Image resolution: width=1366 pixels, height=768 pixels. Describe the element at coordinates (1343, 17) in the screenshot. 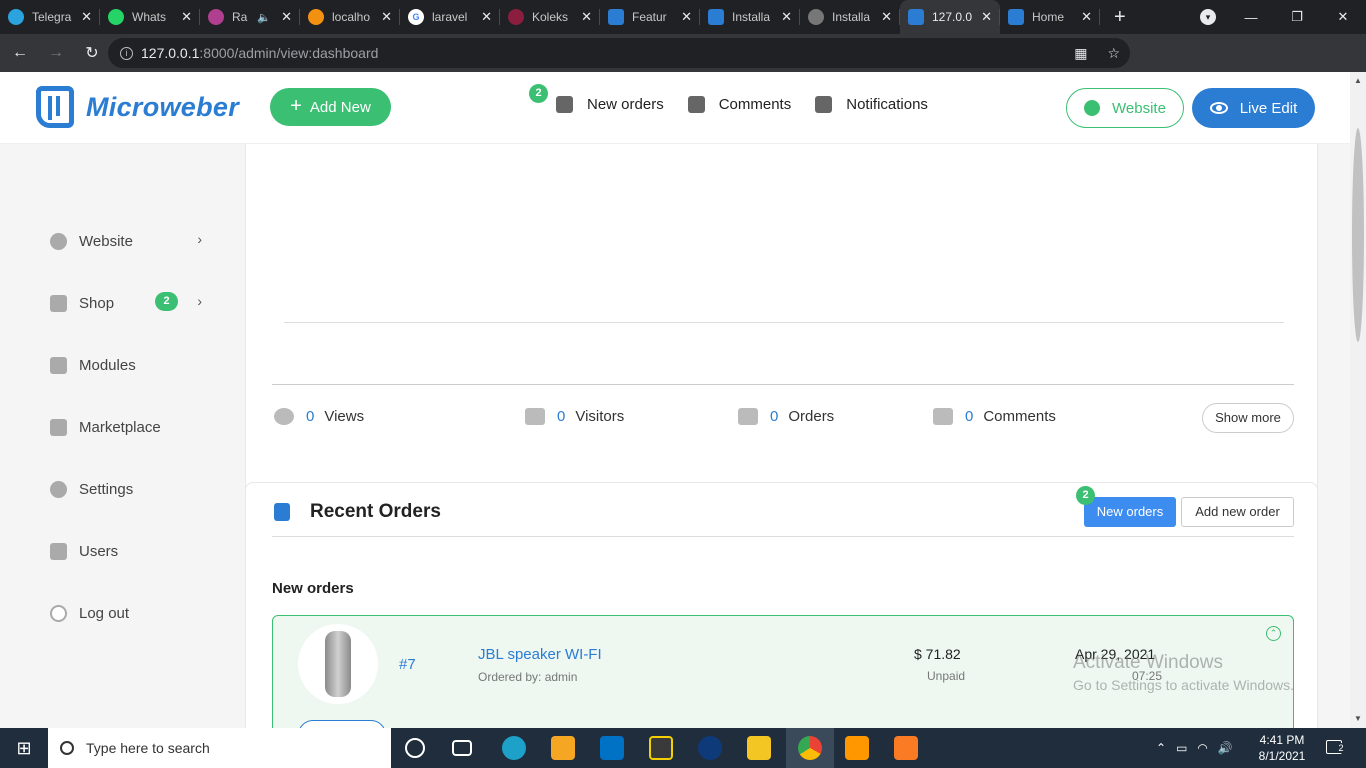

I see `close-window-icon: ✕` at that location.